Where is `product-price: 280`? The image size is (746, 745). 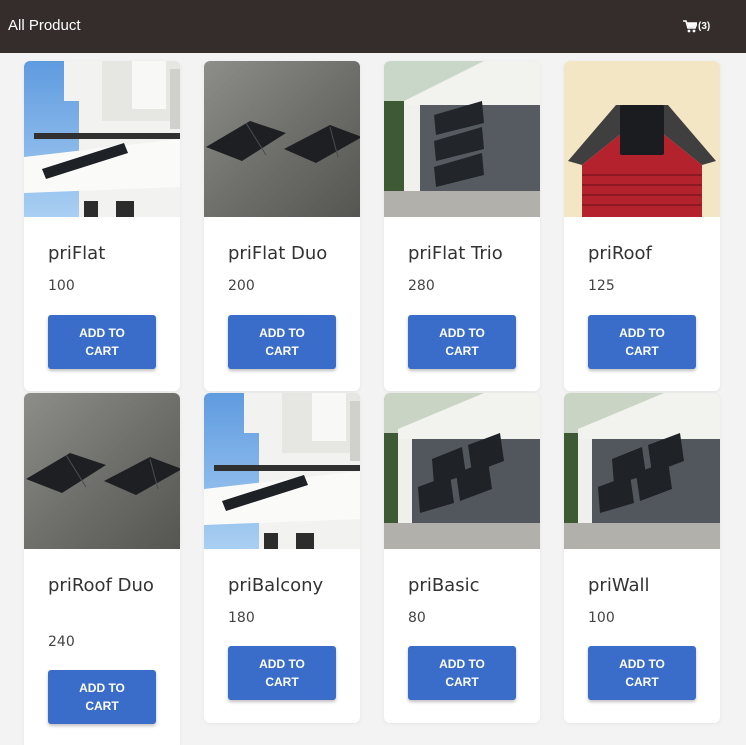 product-price: 280 is located at coordinates (421, 286).